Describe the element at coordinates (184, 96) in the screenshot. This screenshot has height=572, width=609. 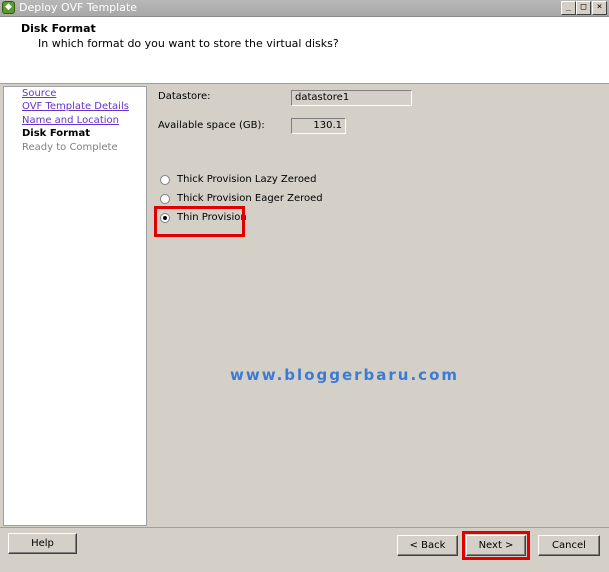
I see `datastore-label: Datastore:` at that location.